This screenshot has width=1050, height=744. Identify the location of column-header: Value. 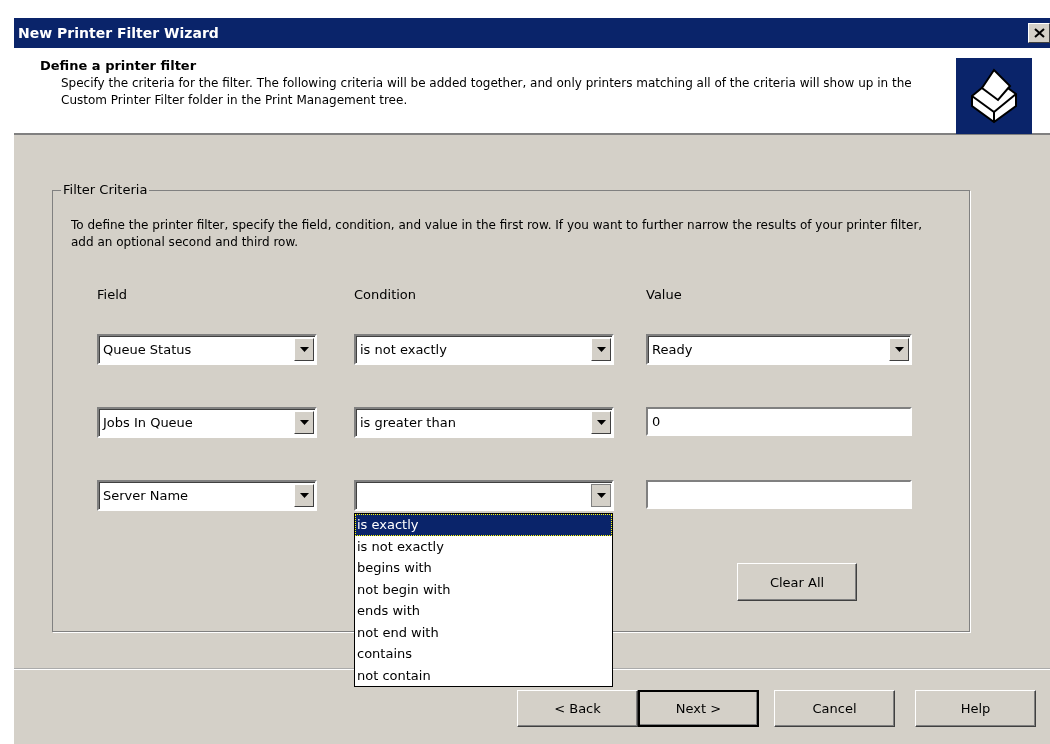
(664, 294).